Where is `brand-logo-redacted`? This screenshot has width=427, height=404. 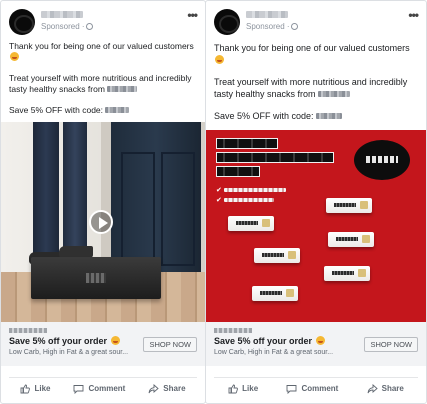
brand-logo-redacted is located at coordinates (382, 160).